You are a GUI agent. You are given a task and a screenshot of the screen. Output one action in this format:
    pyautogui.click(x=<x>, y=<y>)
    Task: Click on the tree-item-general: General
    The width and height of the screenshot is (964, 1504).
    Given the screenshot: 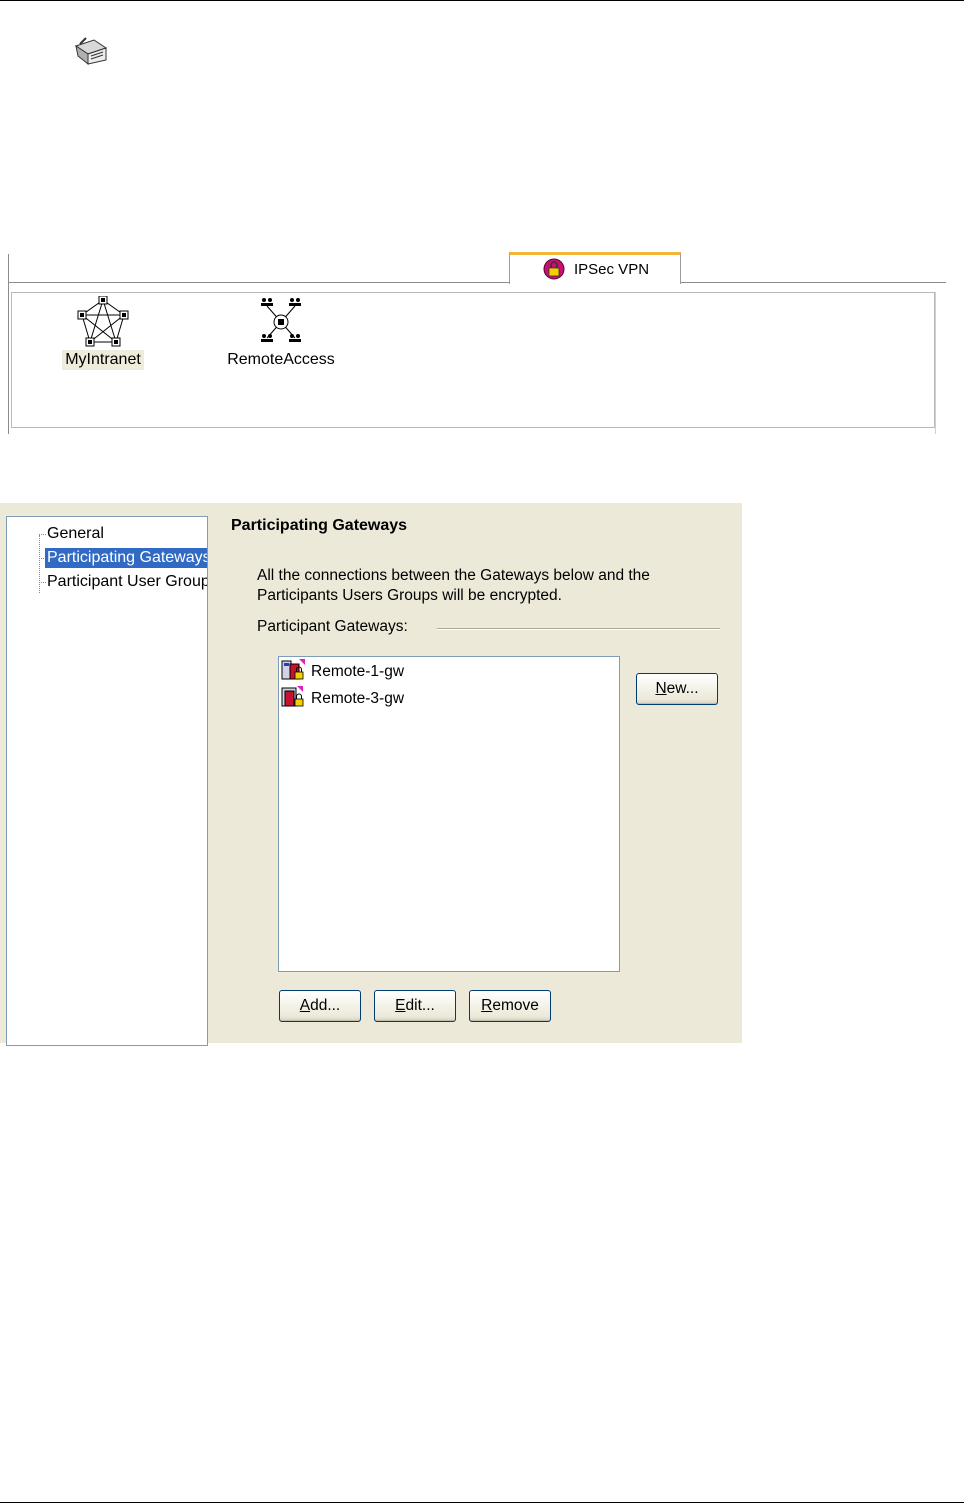 What is the action you would take?
    pyautogui.click(x=75, y=534)
    